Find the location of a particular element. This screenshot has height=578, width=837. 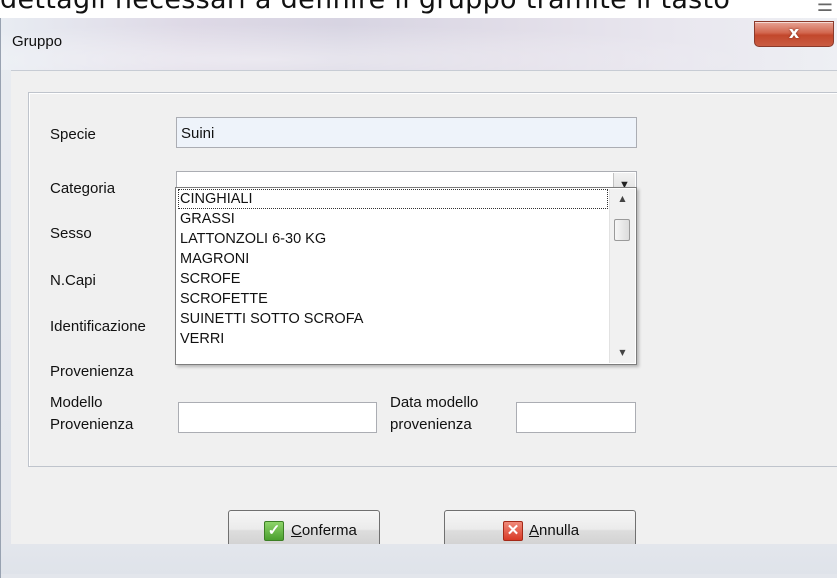

x-icon: ✕ is located at coordinates (513, 531).